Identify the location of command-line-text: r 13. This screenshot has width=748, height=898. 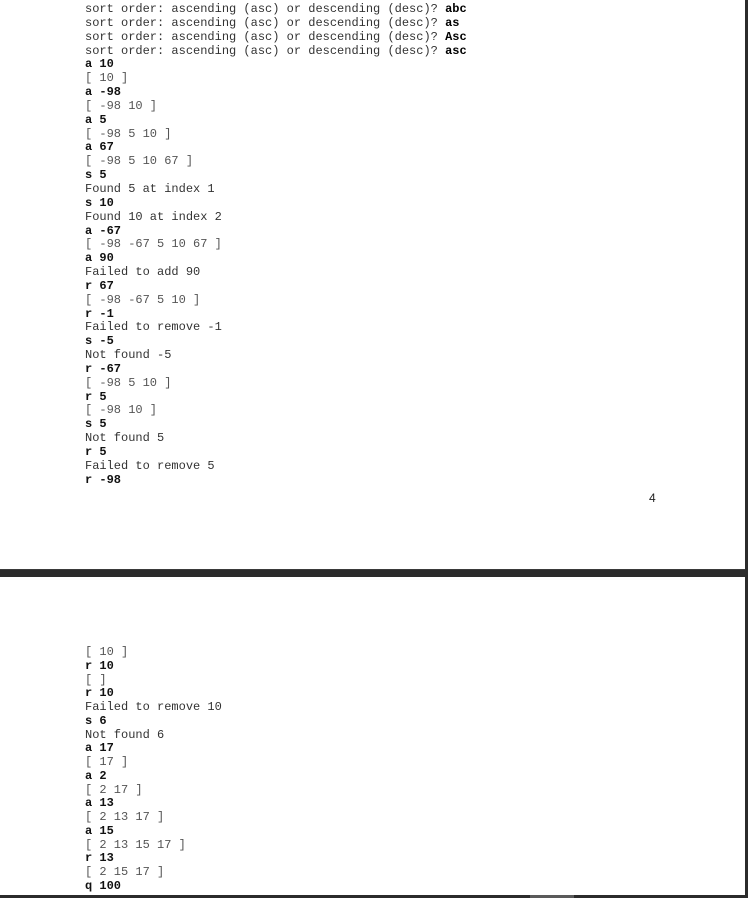
(99, 858).